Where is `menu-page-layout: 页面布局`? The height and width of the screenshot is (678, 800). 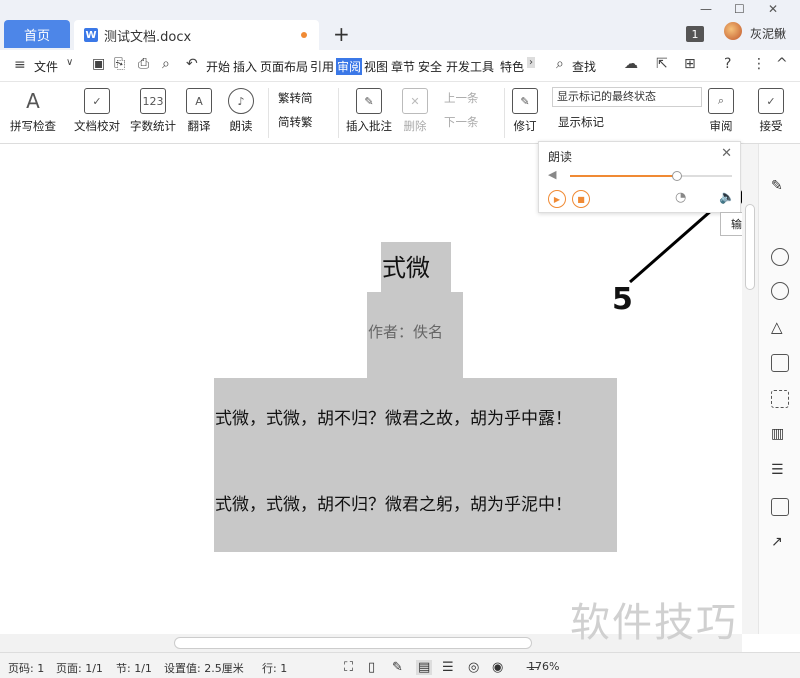
menu-page-layout: 页面布局 is located at coordinates (284, 66).